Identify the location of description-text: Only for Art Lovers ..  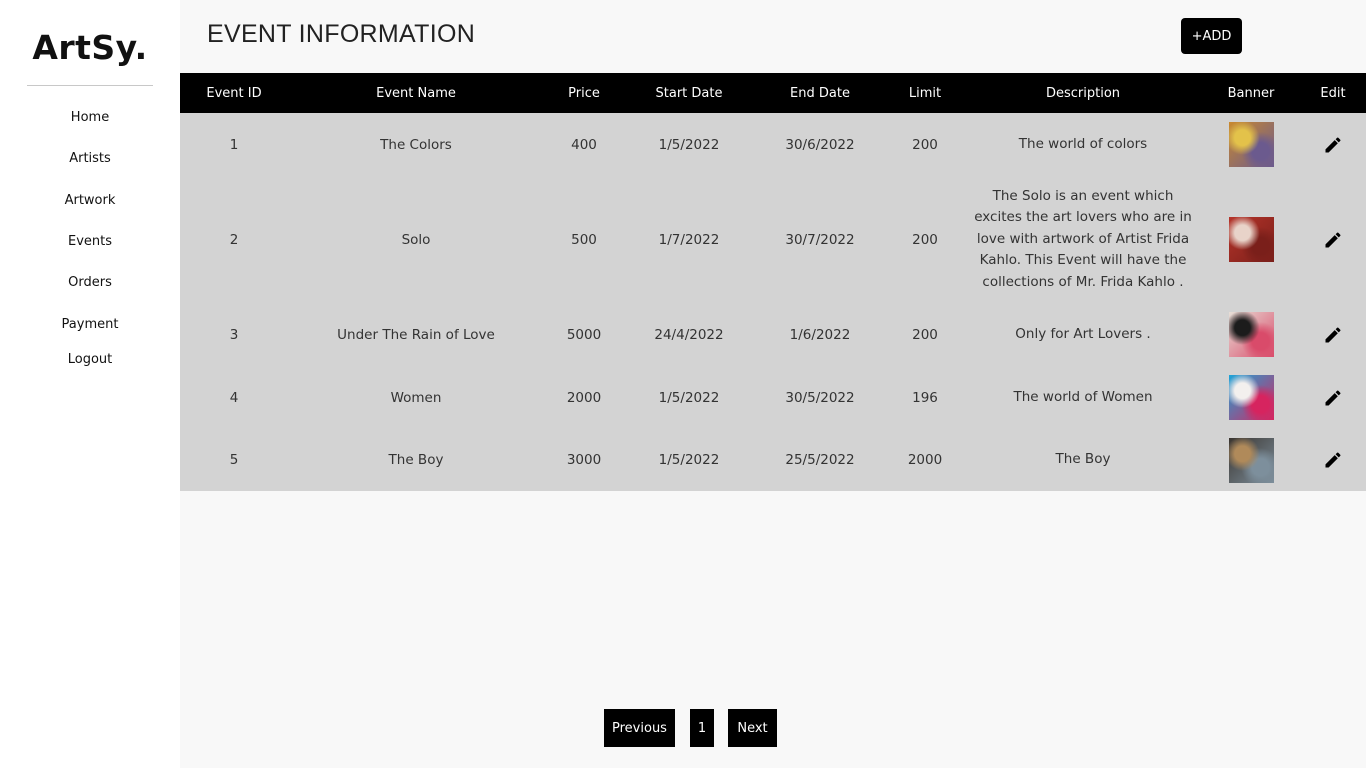
(1083, 333).